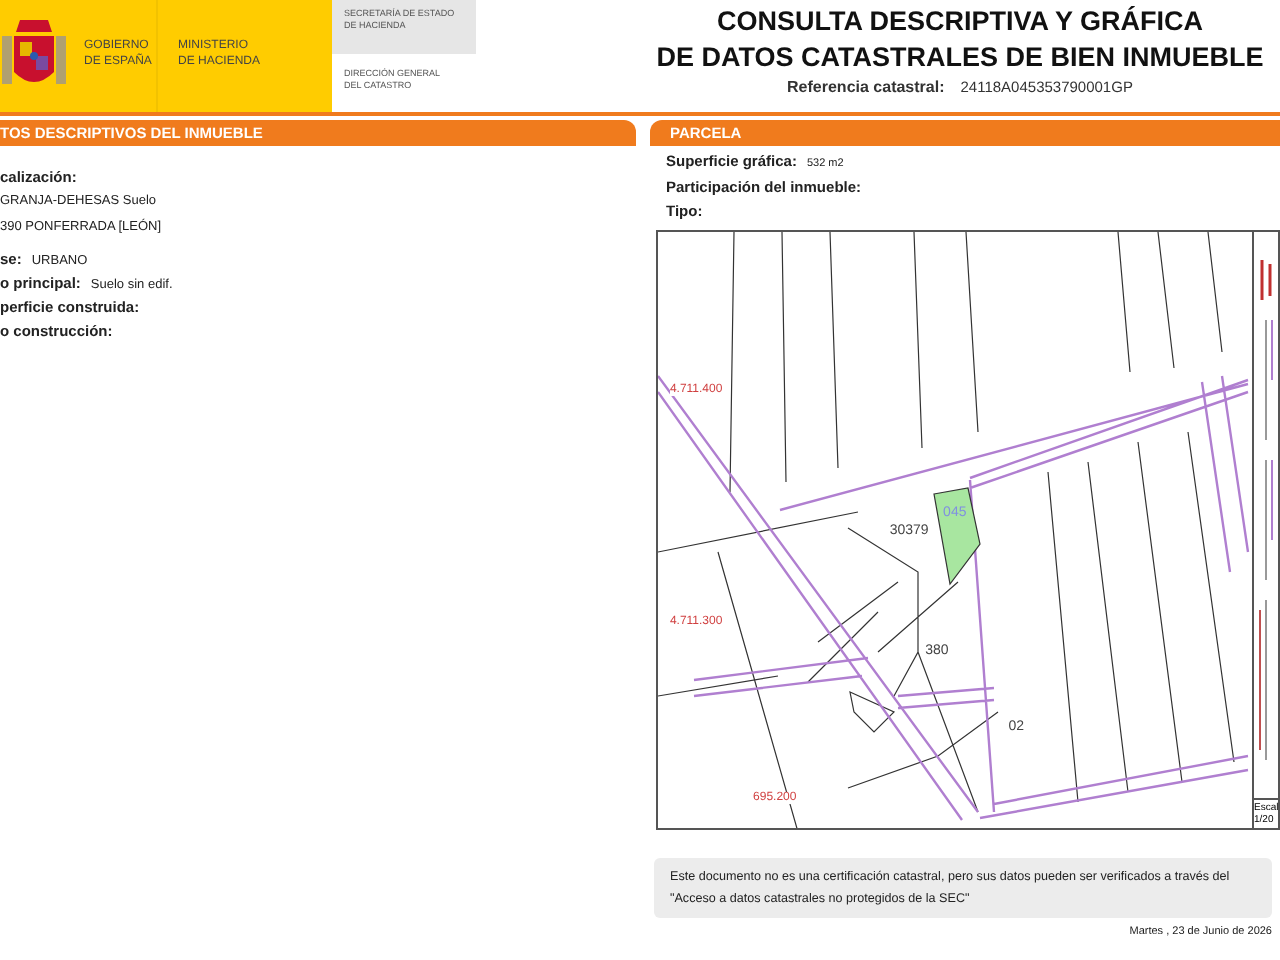 This screenshot has height=960, width=1280. Describe the element at coordinates (959, 22) in the screenshot. I see `document-title: CONSULTA DESCRIPTIVA Y GRÁFICA` at that location.